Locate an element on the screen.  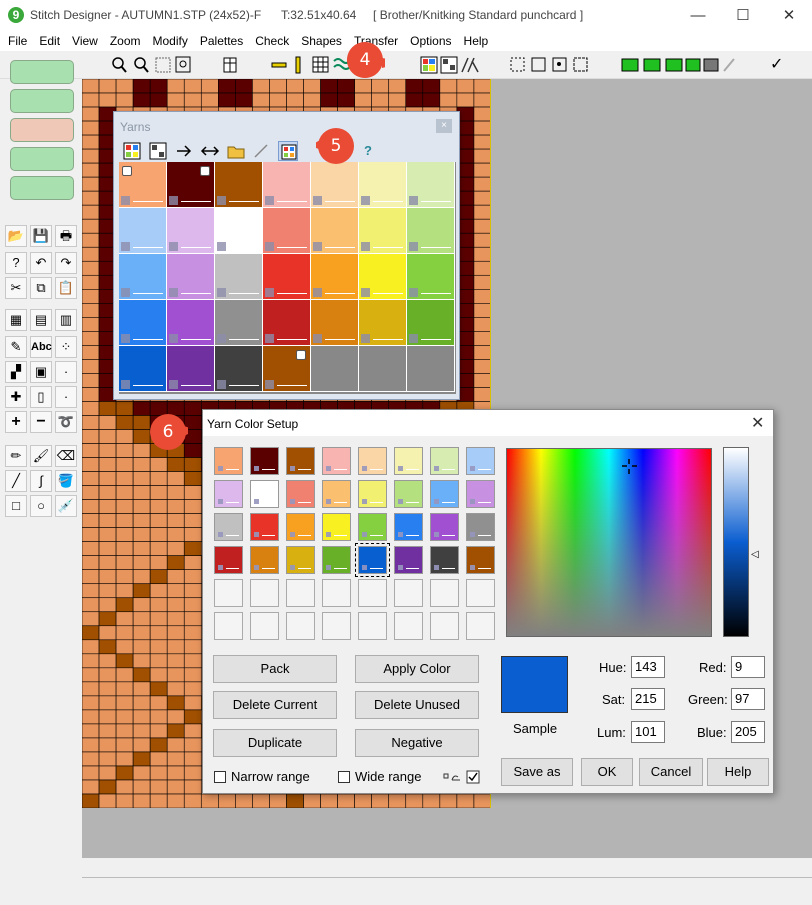
undo-icon: ↶ is located at coordinates (41, 263).